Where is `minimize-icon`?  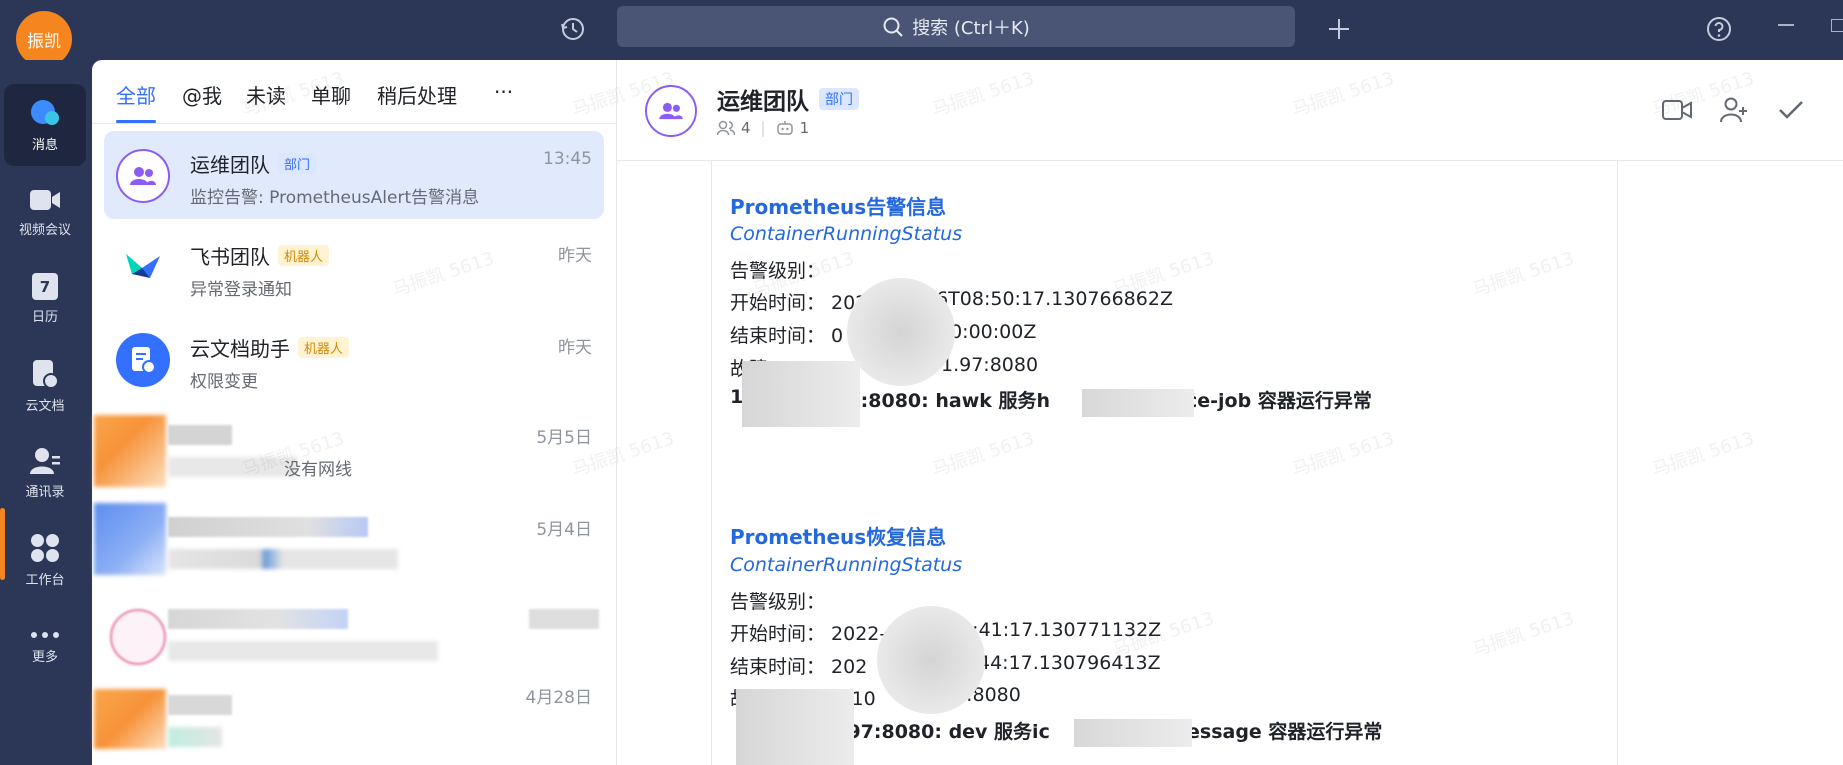
minimize-icon is located at coordinates (1786, 25).